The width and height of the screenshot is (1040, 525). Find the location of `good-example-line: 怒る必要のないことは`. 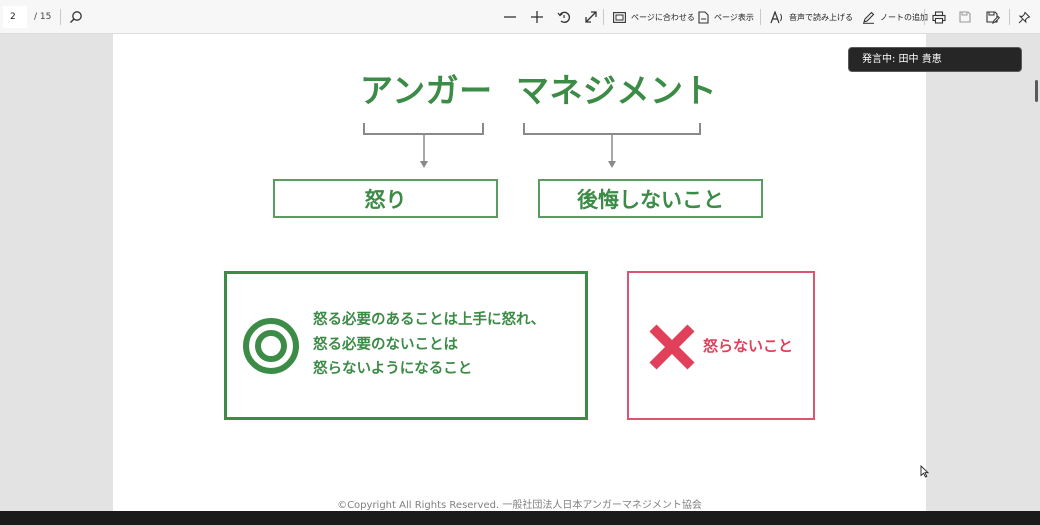

good-example-line: 怒る必要のないことは is located at coordinates (385, 344).